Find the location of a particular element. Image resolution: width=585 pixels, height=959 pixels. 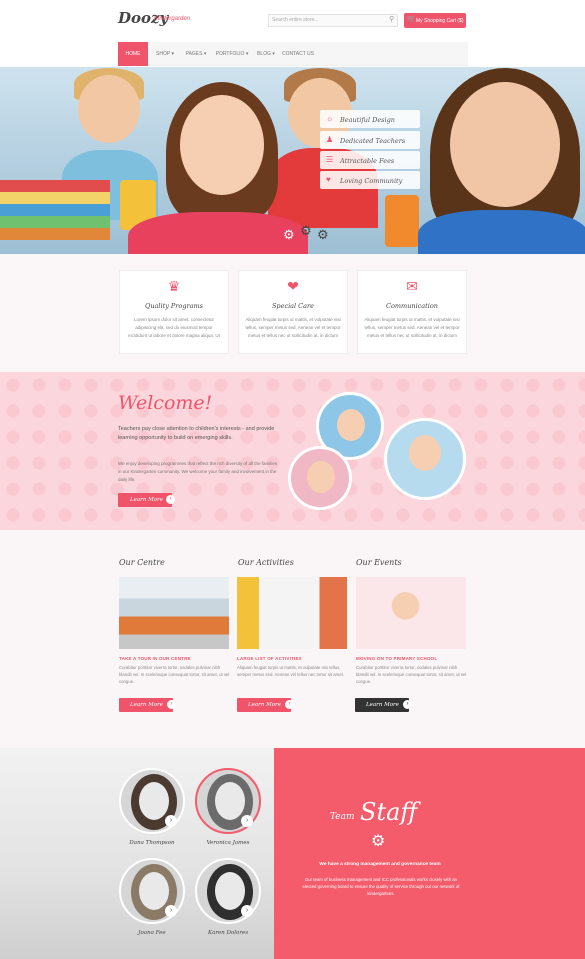

book-icon: ☰ is located at coordinates (330, 159).